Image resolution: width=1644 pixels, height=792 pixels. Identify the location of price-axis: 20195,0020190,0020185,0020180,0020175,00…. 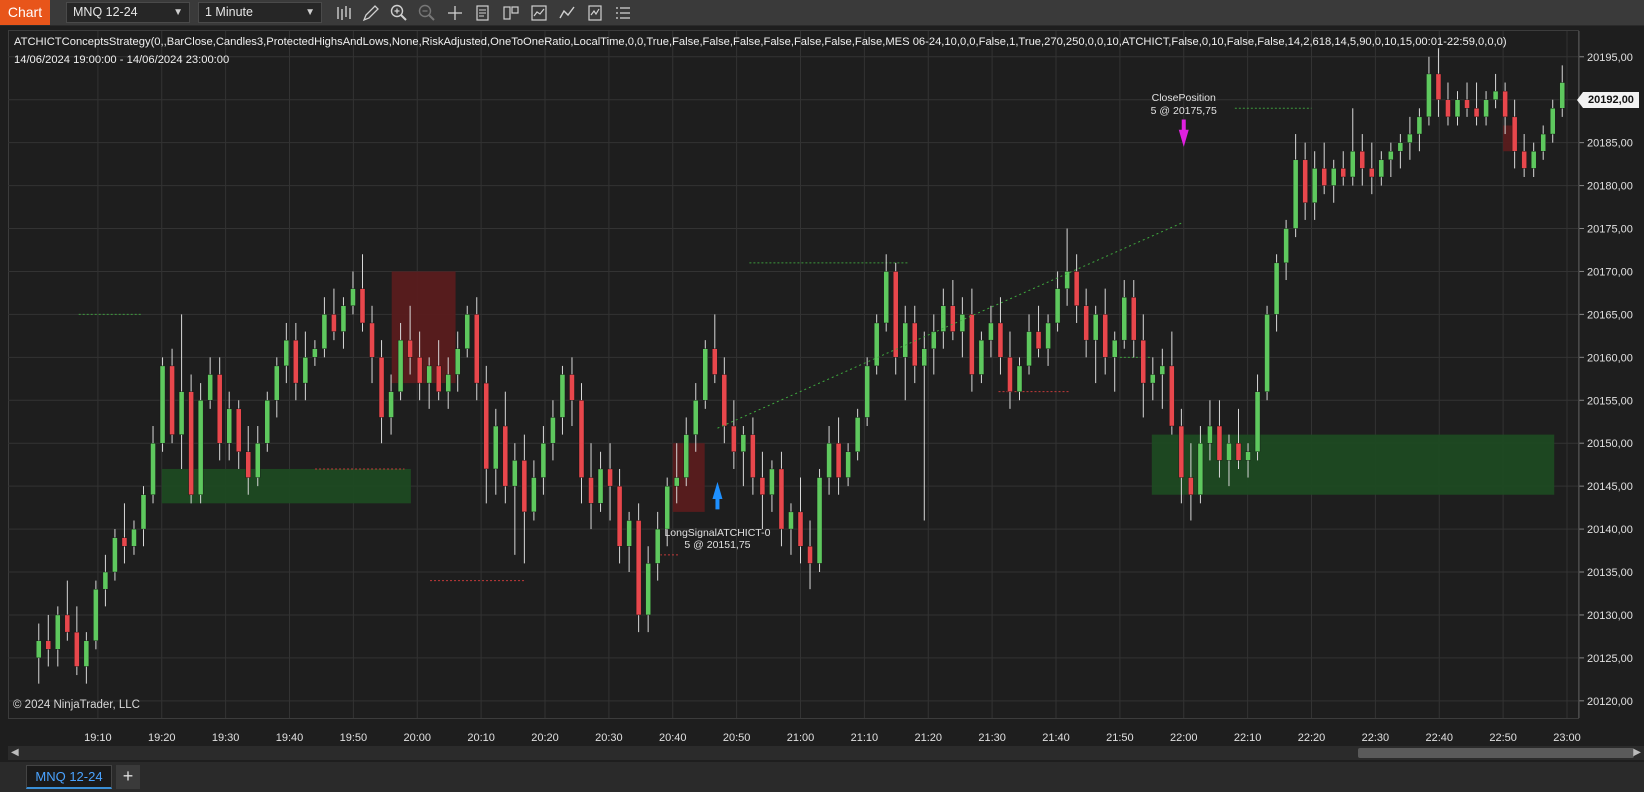
(1605, 374).